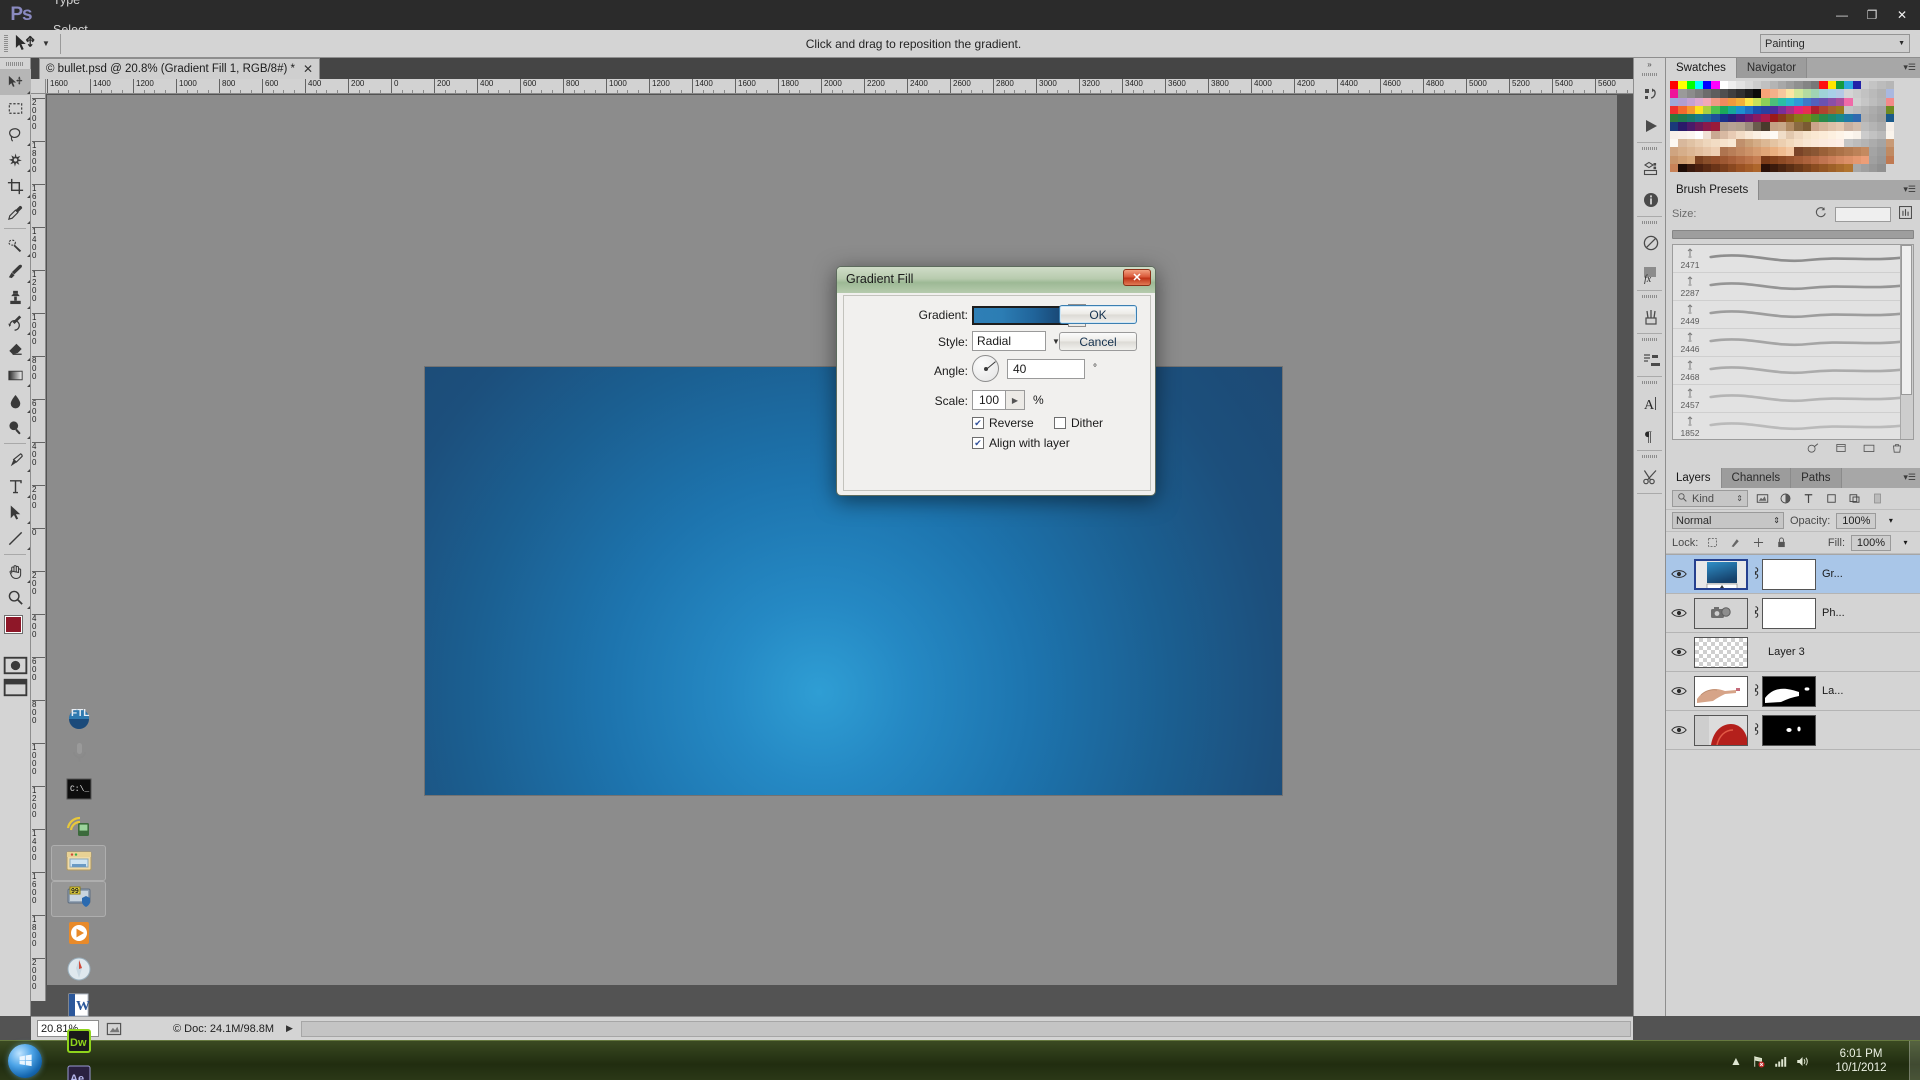 This screenshot has width=1920, height=1080. Describe the element at coordinates (15, 245) in the screenshot. I see `spot-healing-brush-tool` at that location.